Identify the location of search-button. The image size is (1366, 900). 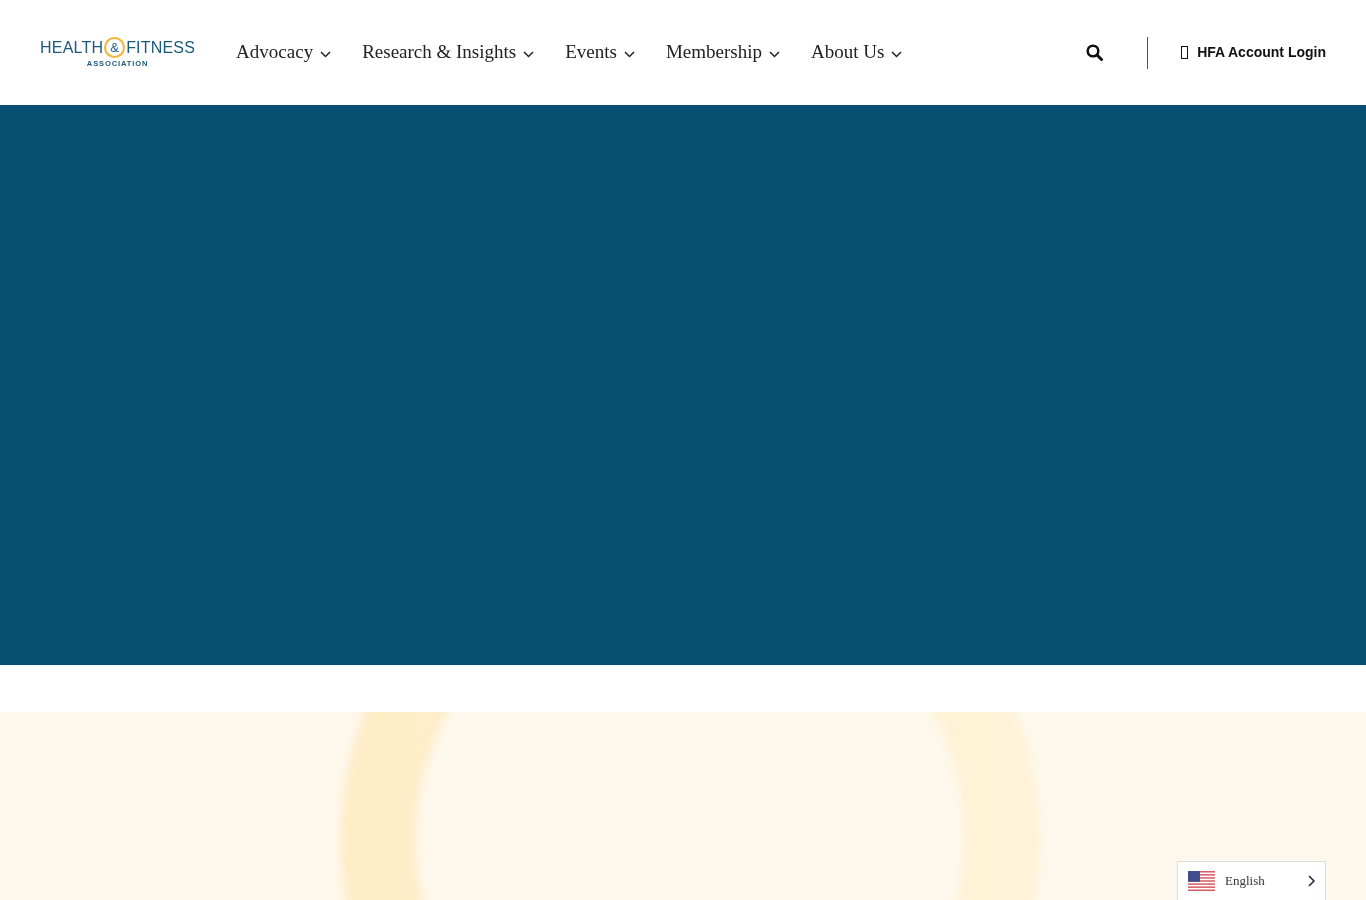
(1095, 52).